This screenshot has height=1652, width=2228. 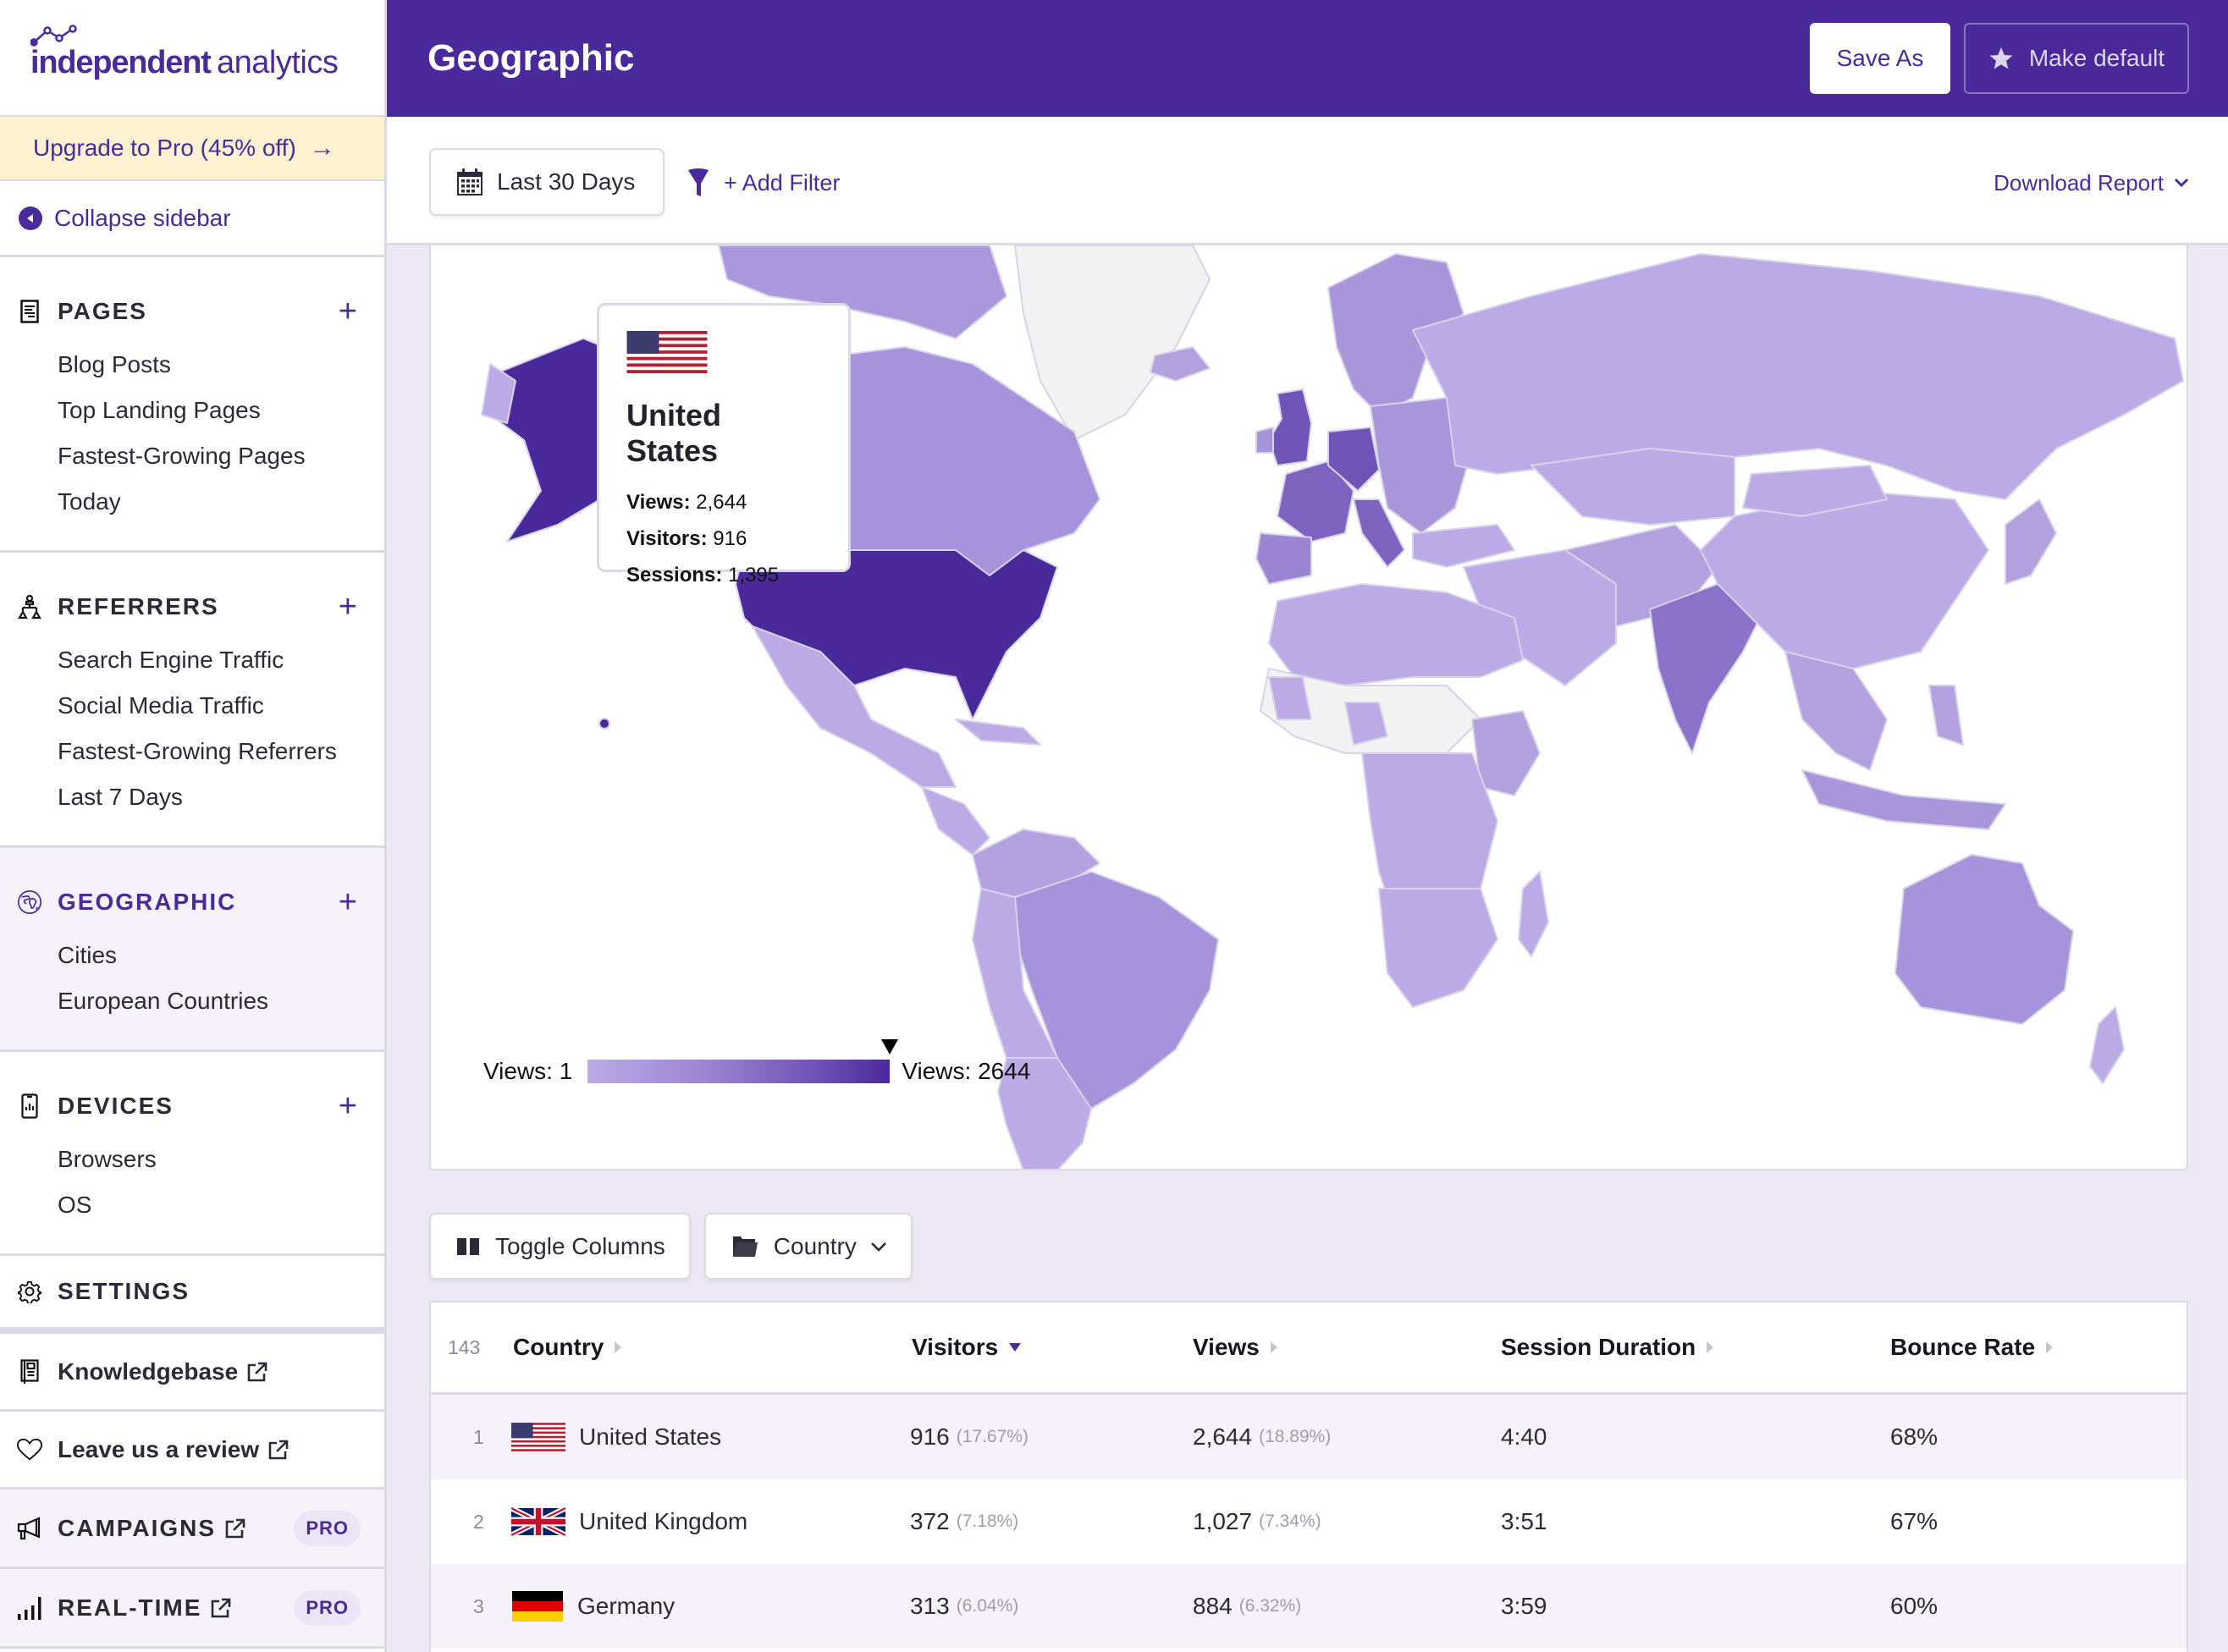 I want to click on sidebar-item-last-7-days: Last 7 Days, so click(x=192, y=797).